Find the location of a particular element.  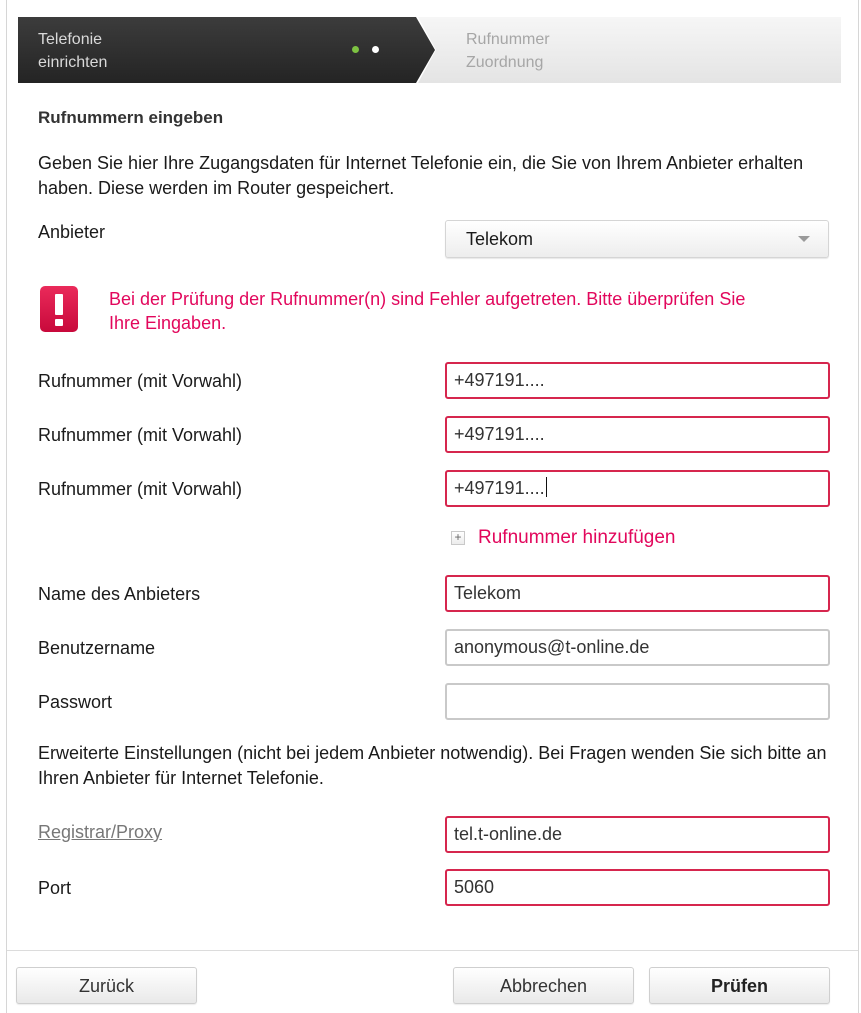

port-value: 5060 is located at coordinates (474, 887).